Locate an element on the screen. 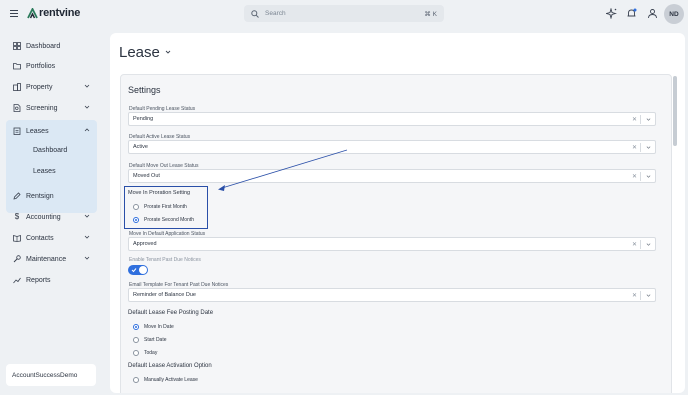 This screenshot has height=395, width=688. fee-posting-option-today: Today is located at coordinates (145, 353).